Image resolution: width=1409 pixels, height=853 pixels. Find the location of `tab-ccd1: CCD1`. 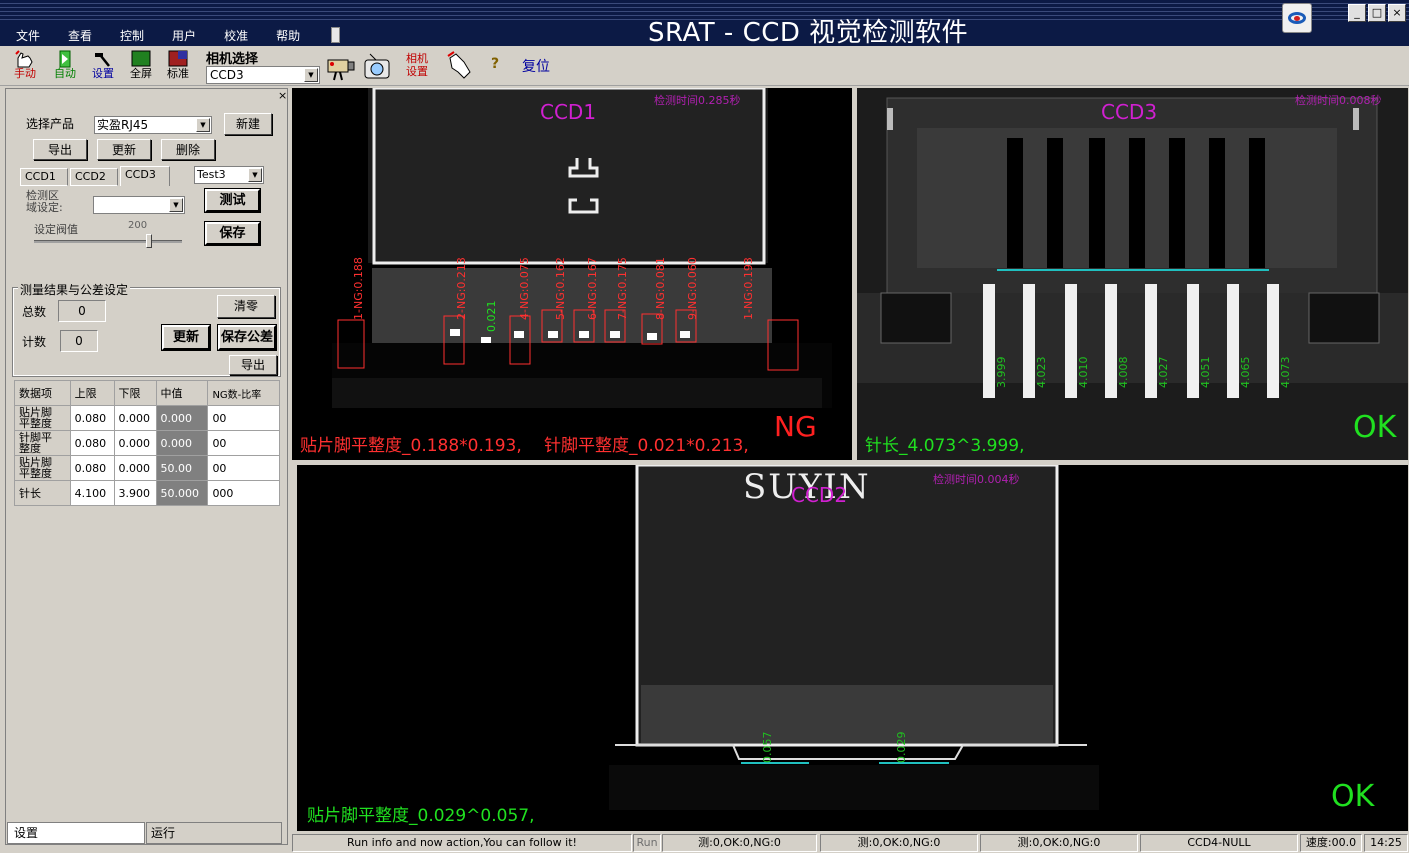

tab-ccd1: CCD1 is located at coordinates (44, 177).